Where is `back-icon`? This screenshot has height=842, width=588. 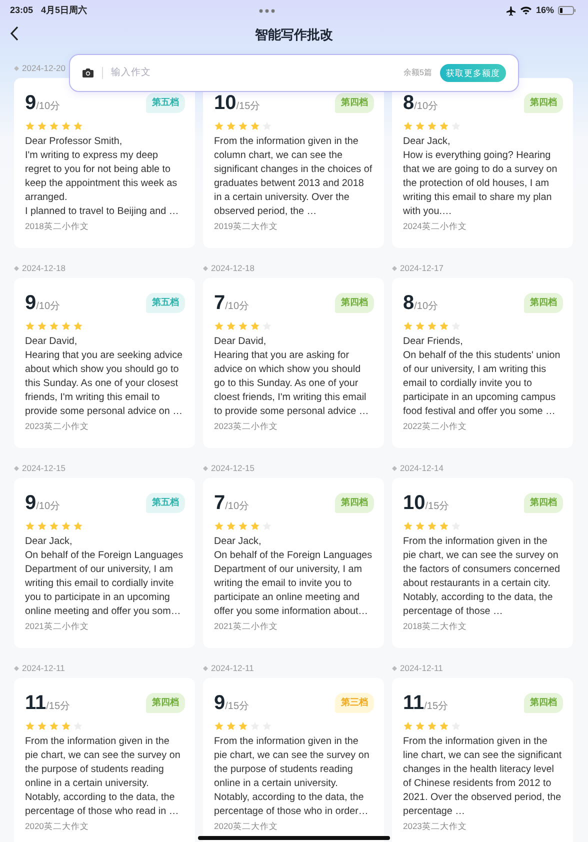 back-icon is located at coordinates (14, 33).